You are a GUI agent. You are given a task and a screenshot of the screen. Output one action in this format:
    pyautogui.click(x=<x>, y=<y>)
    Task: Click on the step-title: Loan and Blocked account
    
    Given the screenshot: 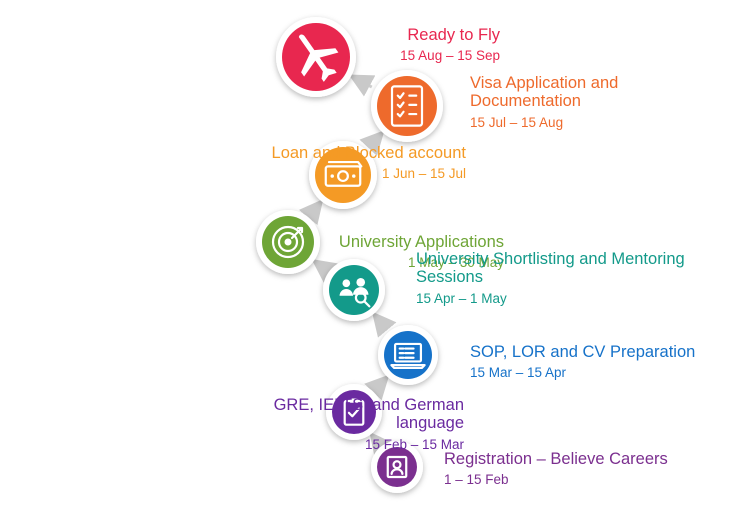 What is the action you would take?
    pyautogui.click(x=368, y=153)
    